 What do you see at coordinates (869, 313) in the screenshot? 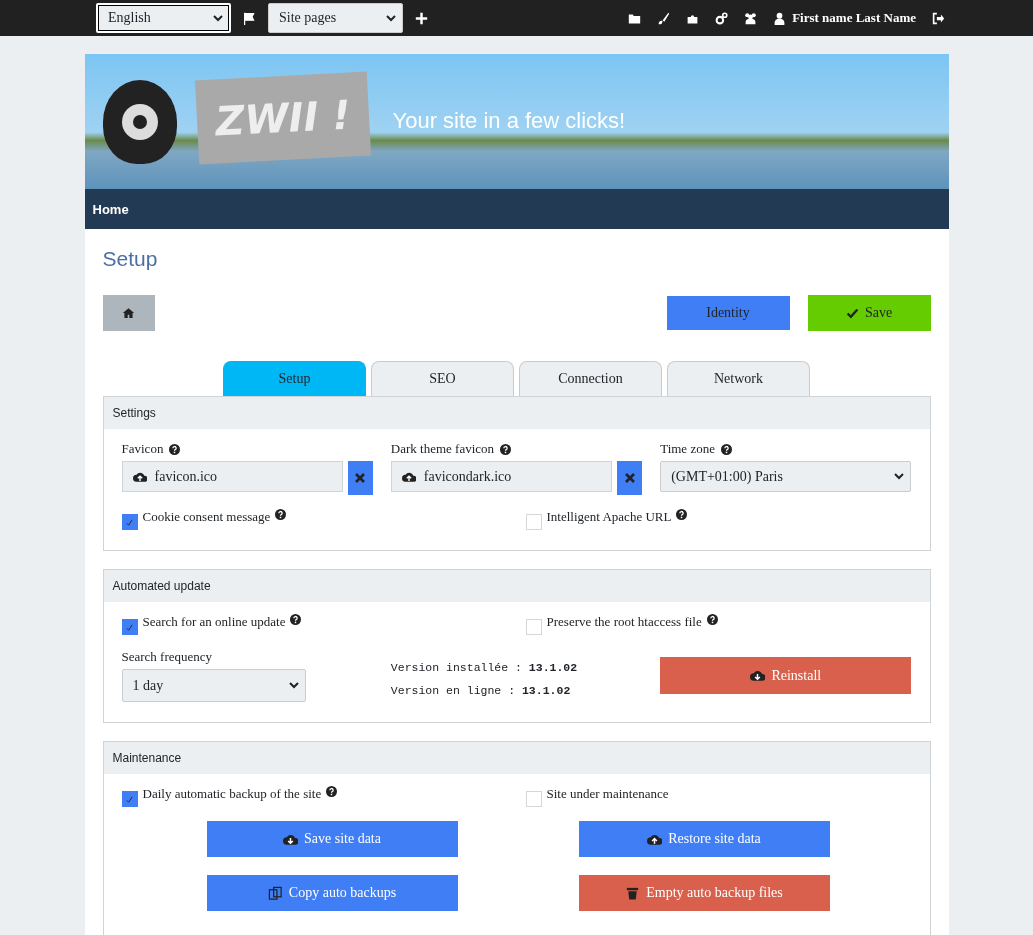
I see `toolbar-button: Save` at bounding box center [869, 313].